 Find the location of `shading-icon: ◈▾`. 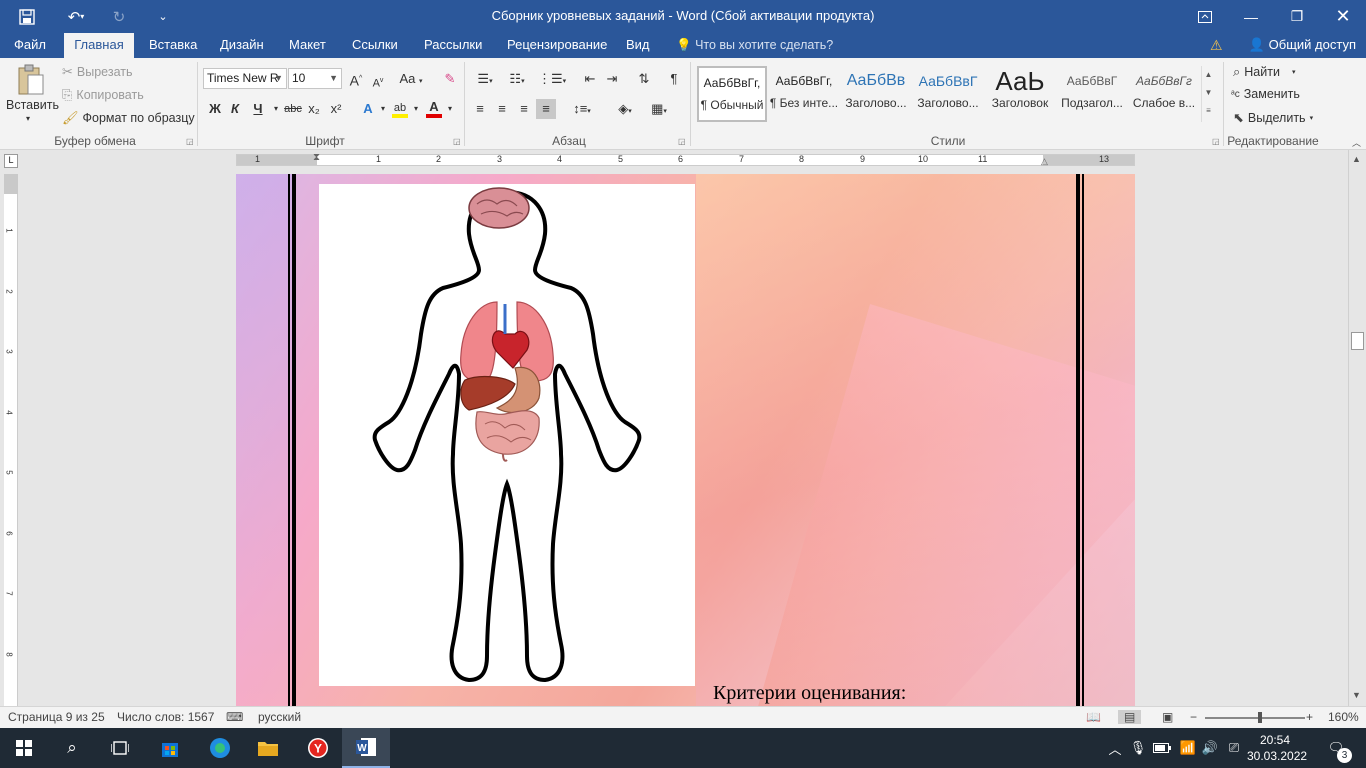

shading-icon: ◈▾ is located at coordinates (625, 109).